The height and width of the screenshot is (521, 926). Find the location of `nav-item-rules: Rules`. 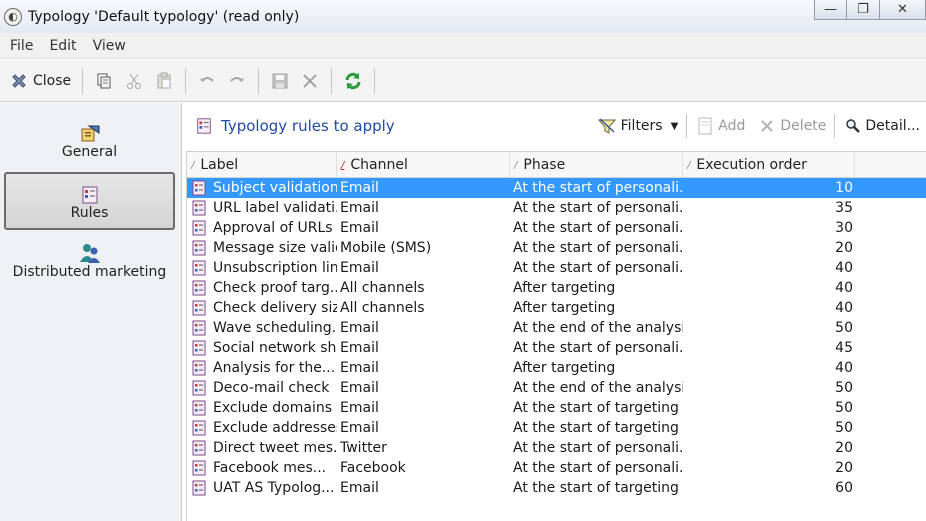

nav-item-rules: Rules is located at coordinates (89, 201).